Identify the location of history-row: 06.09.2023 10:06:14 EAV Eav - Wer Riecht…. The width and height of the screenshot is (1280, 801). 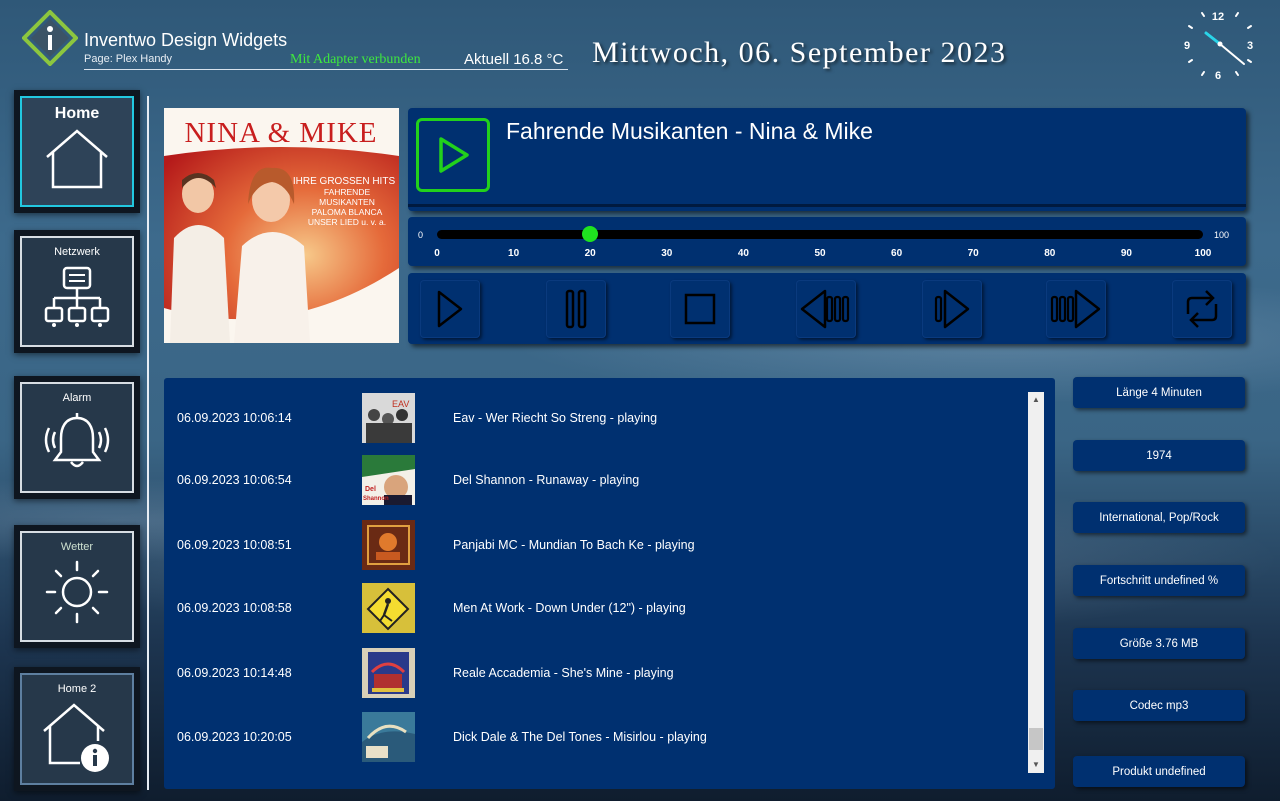
(594, 419).